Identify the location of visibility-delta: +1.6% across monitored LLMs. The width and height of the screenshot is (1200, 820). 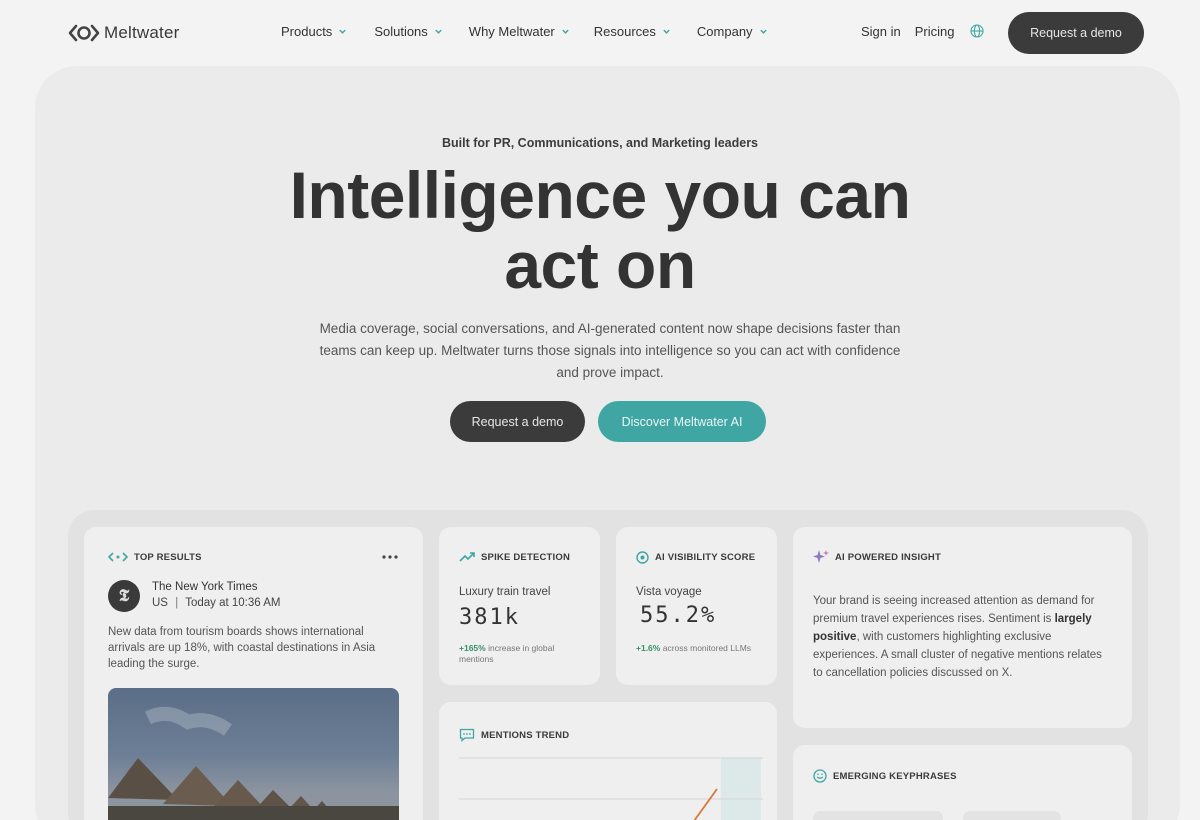
(696, 648).